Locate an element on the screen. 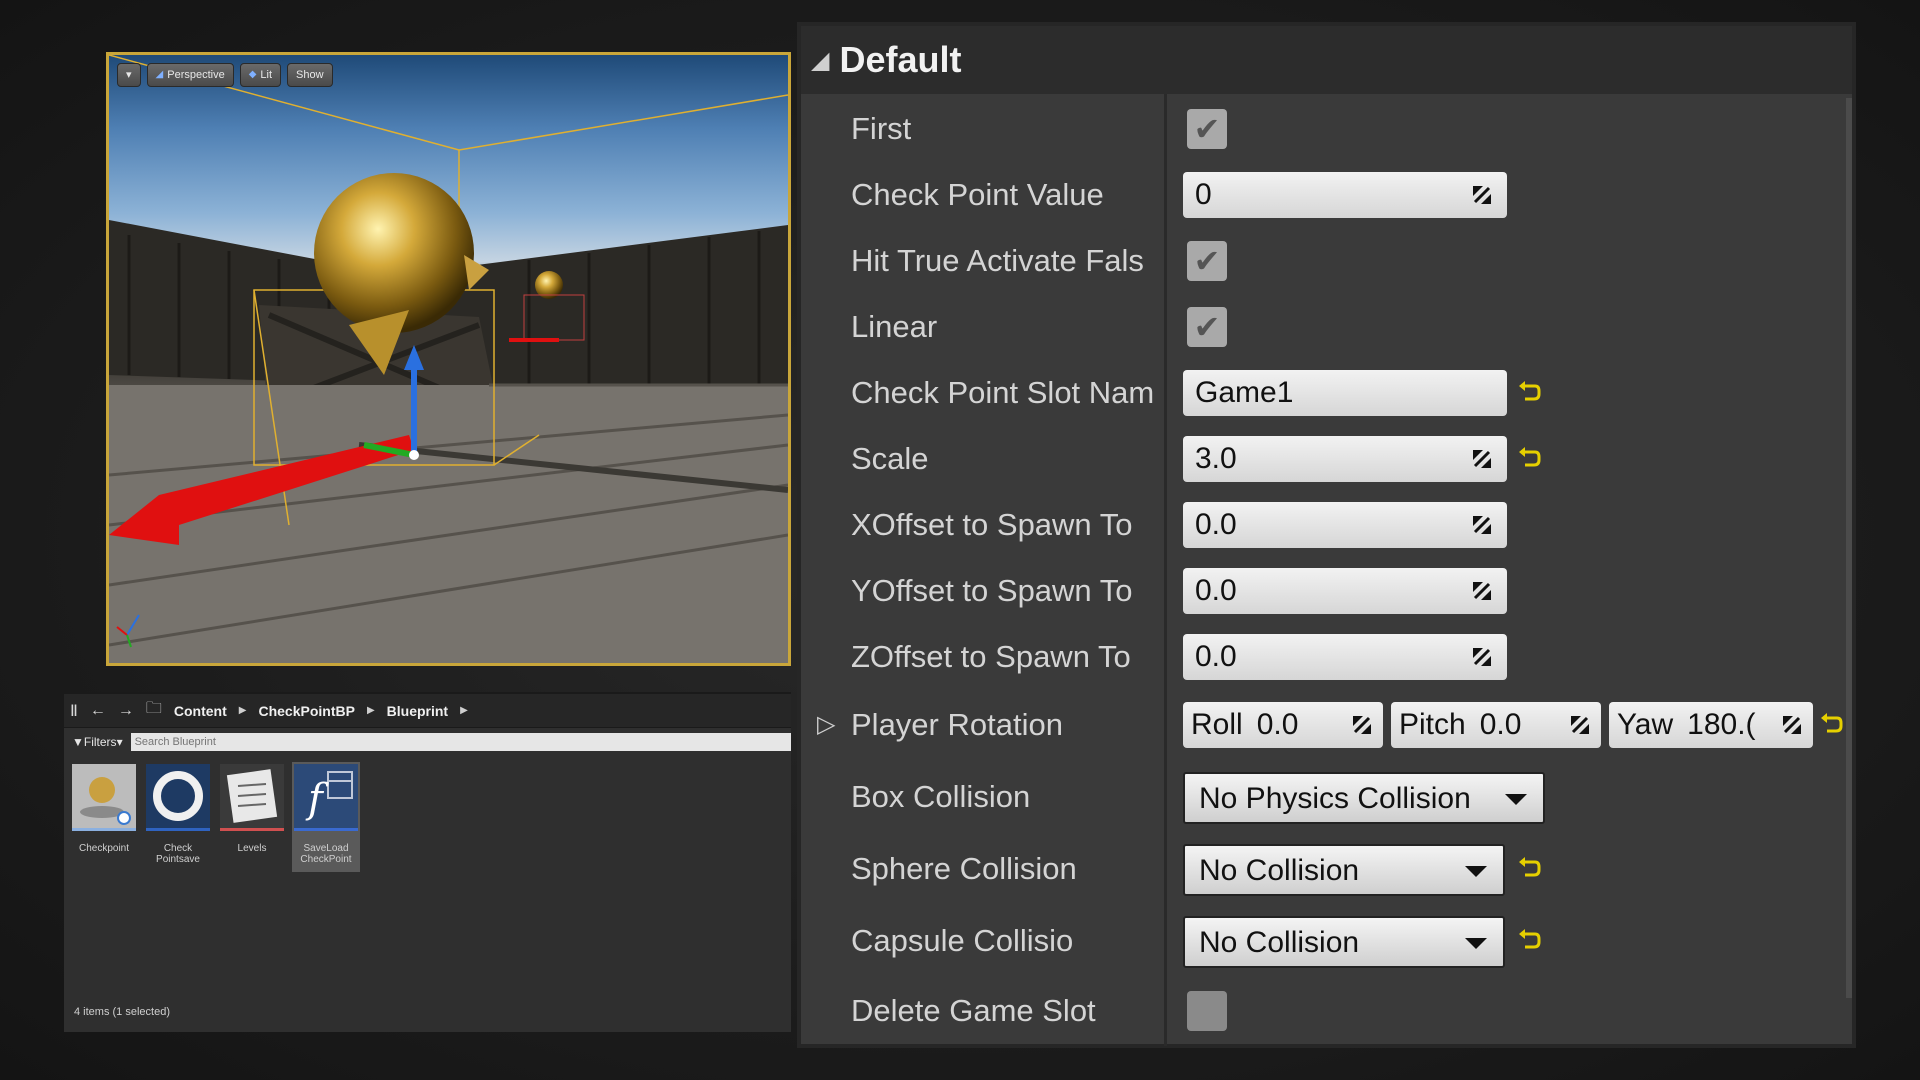 The image size is (1920, 1080). field-value: 3.0 is located at coordinates (1216, 458).